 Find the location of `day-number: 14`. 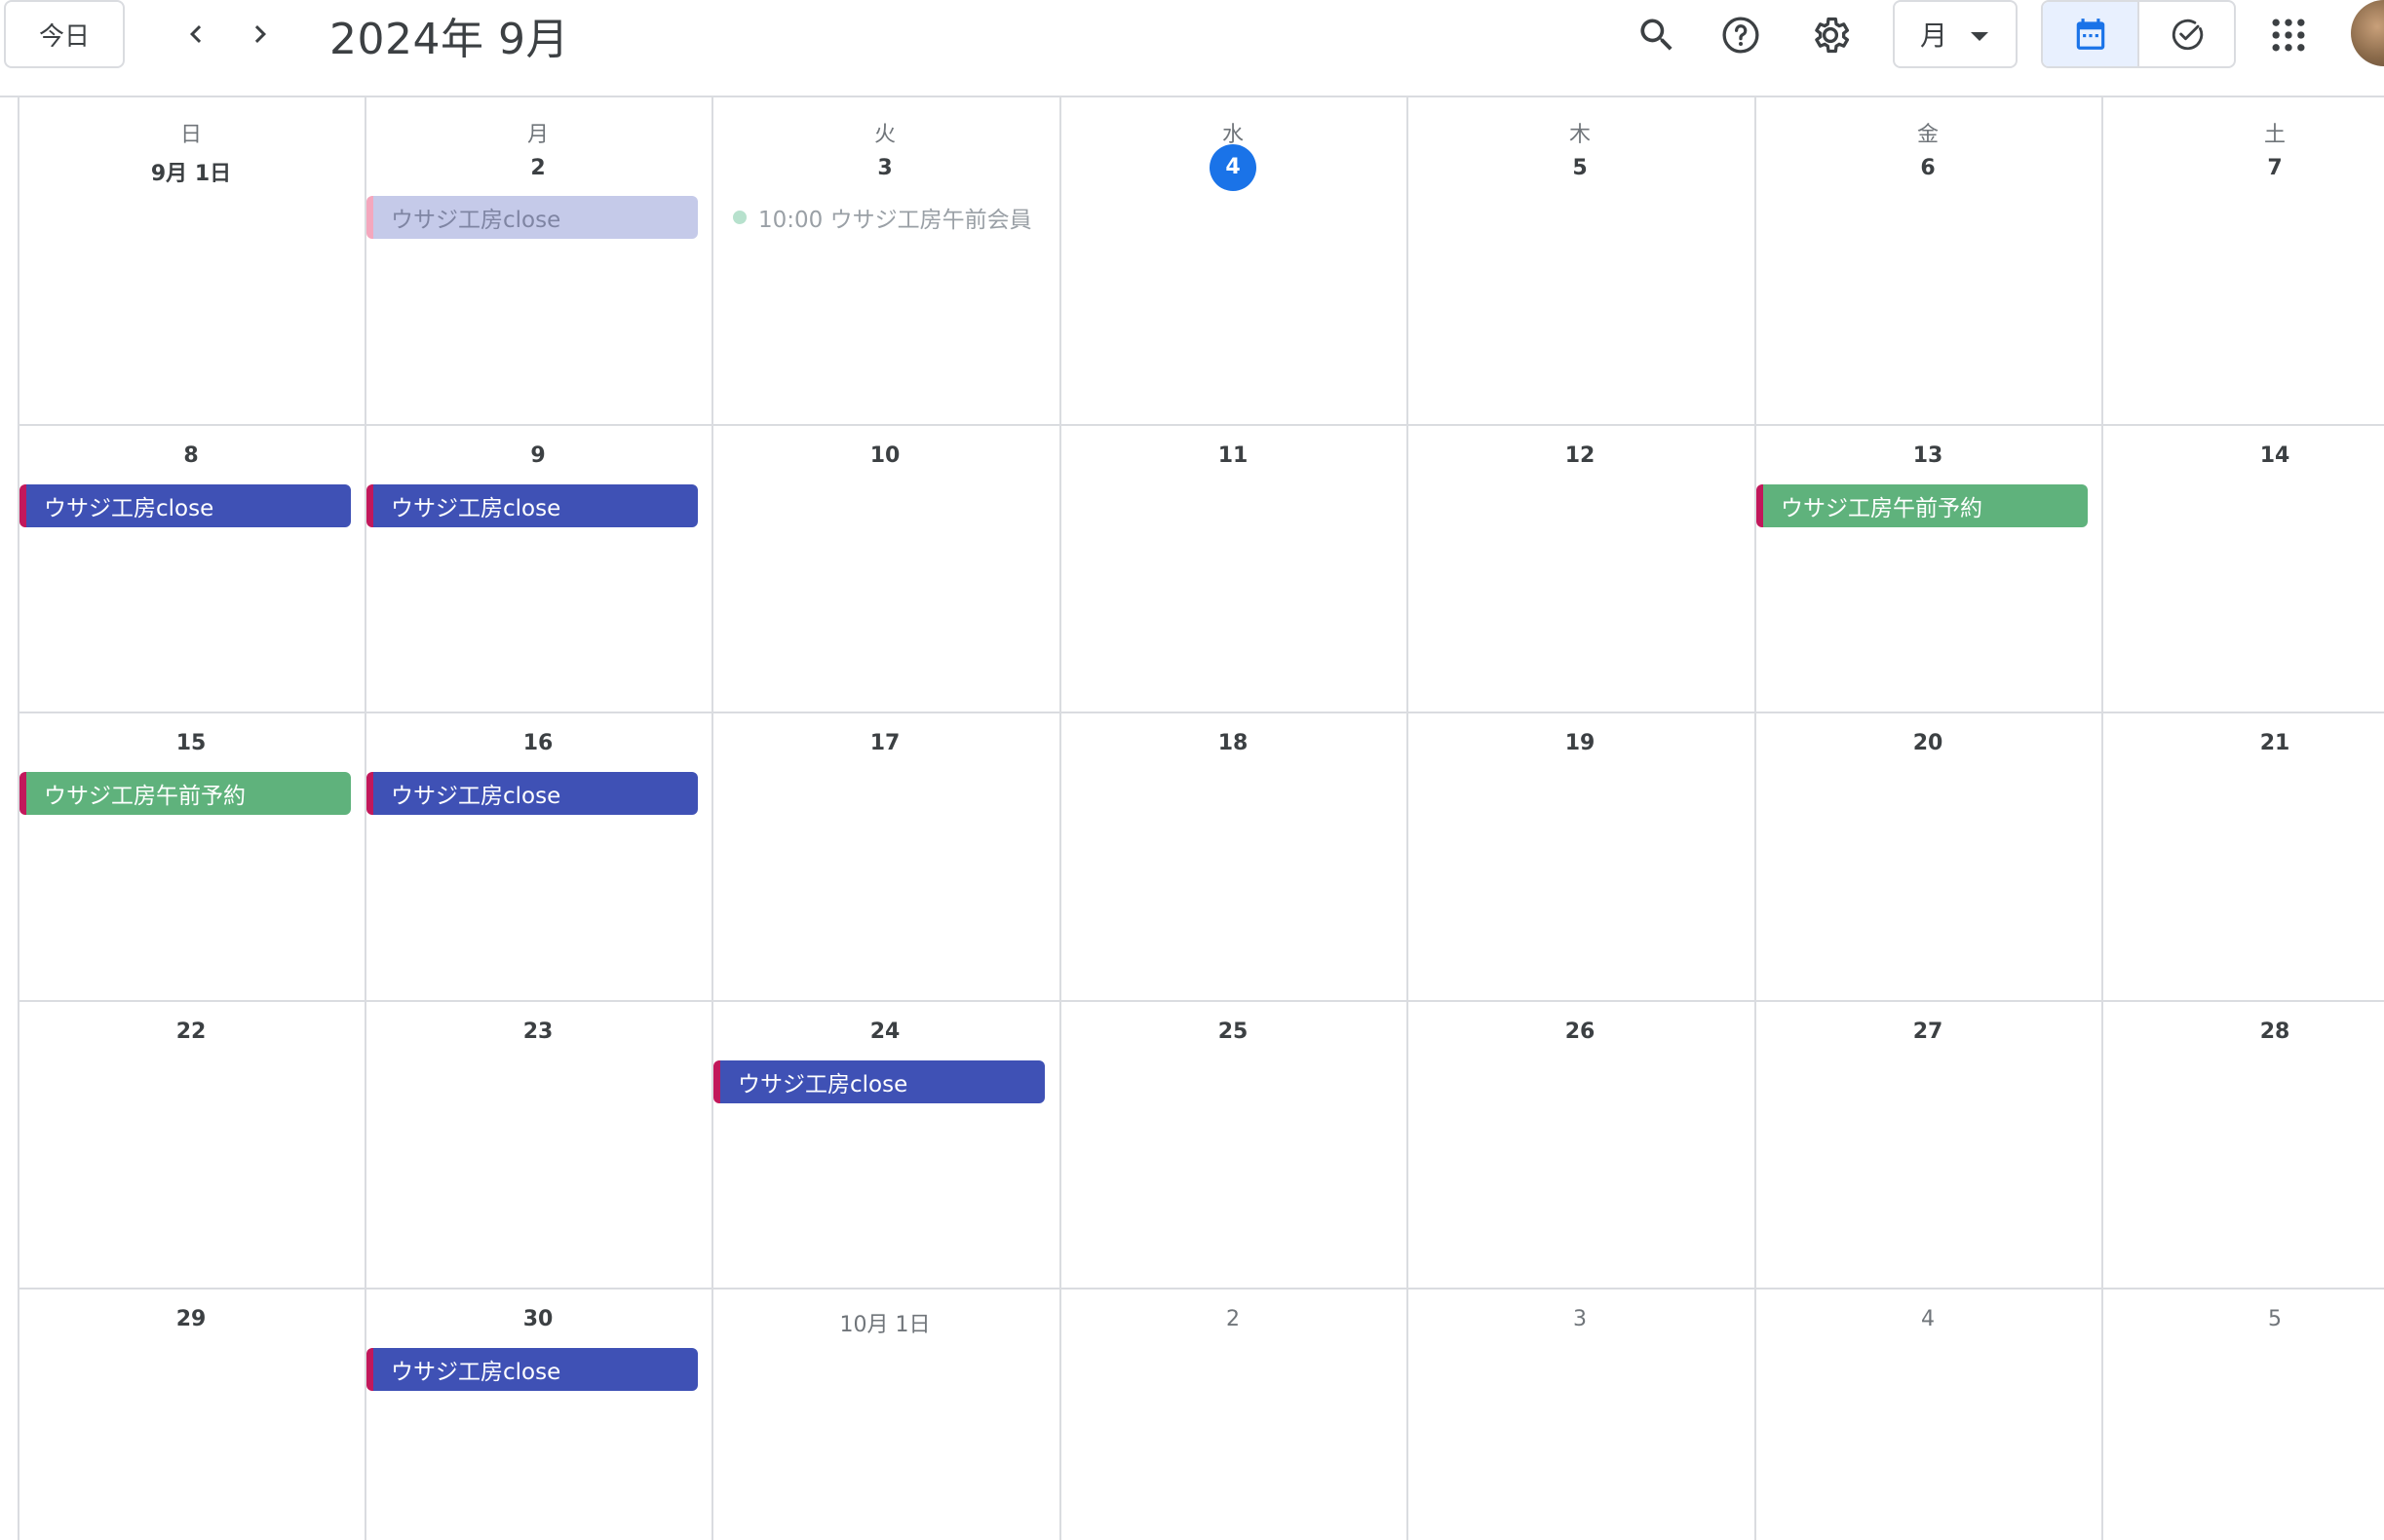

day-number: 14 is located at coordinates (2242, 455).